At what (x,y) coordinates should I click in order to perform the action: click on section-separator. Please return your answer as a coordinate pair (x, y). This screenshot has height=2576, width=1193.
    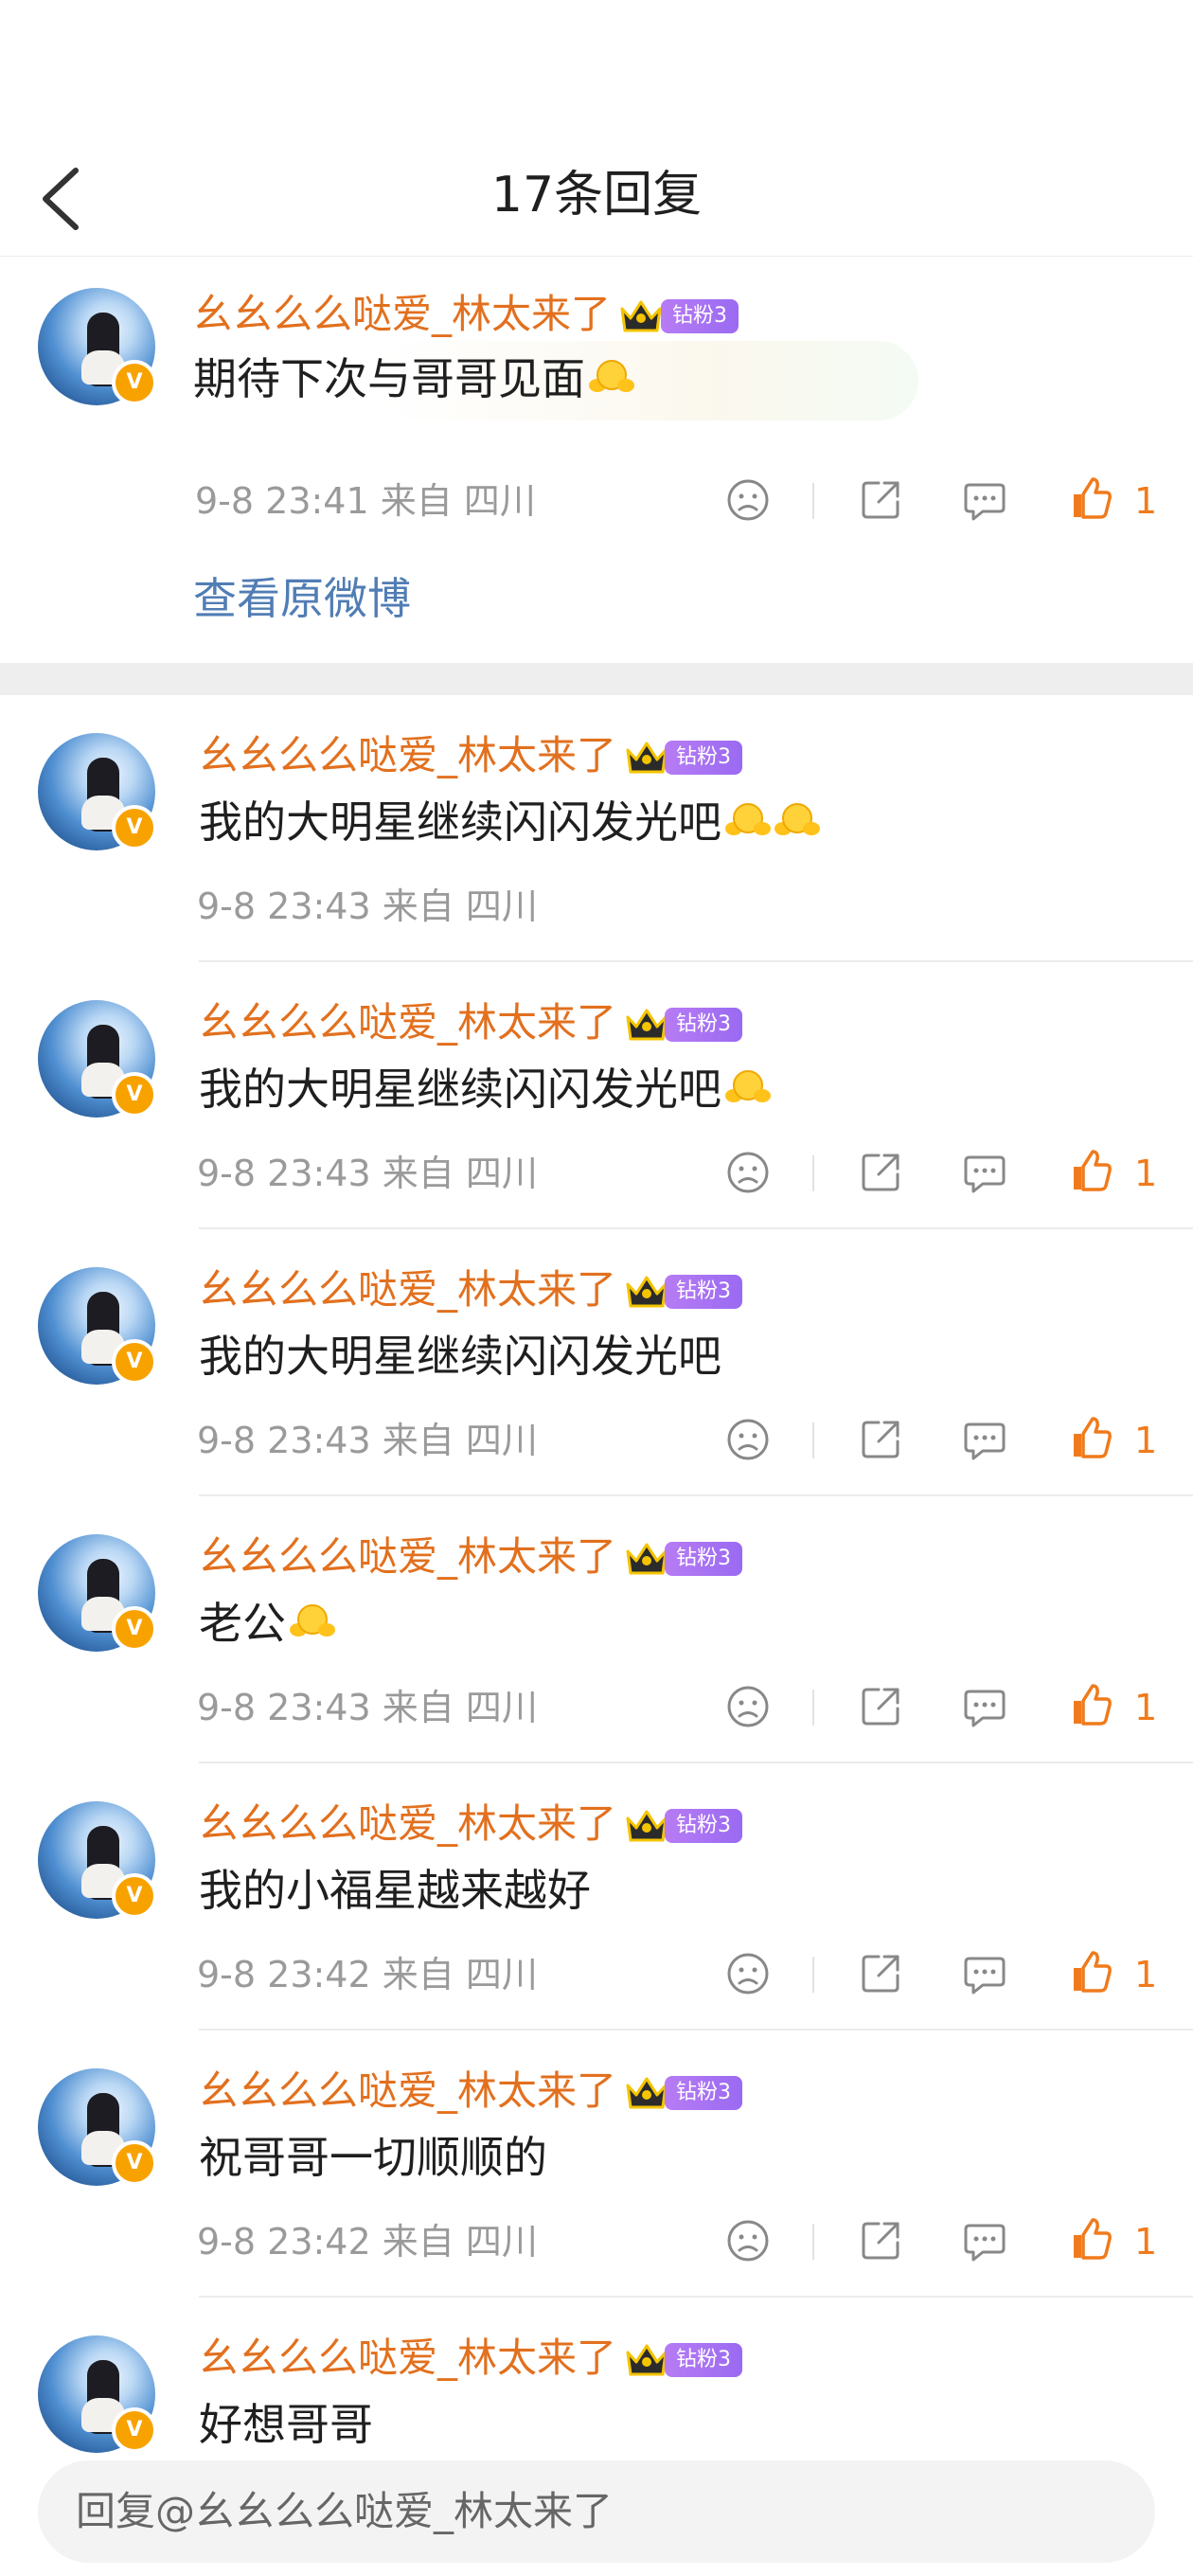
    Looking at the image, I should click on (596, 679).